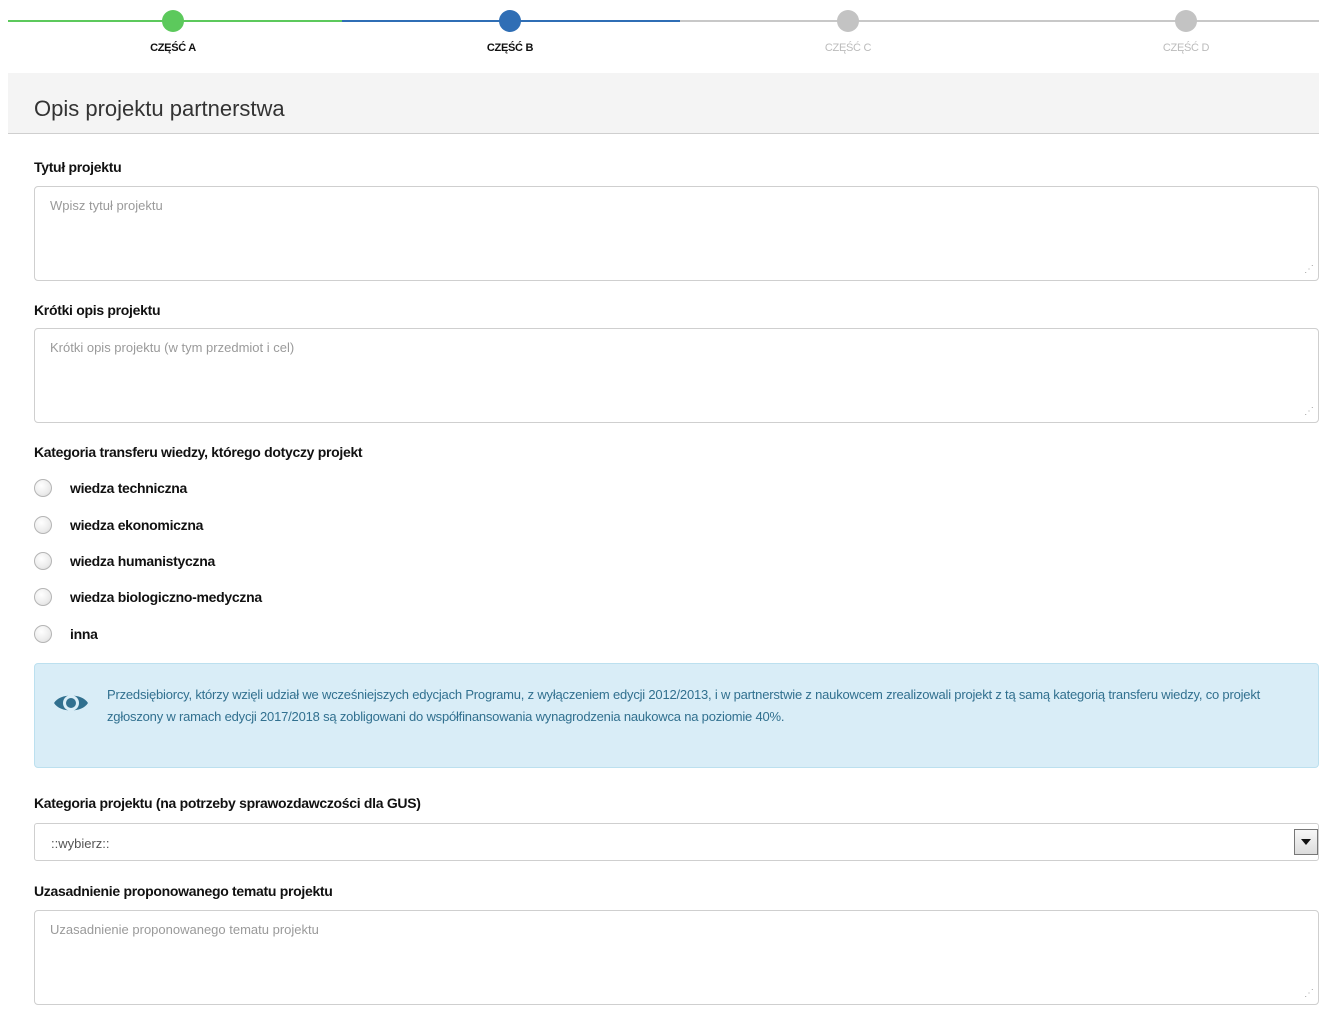  Describe the element at coordinates (66, 634) in the screenshot. I see `radio-option-other: inna` at that location.